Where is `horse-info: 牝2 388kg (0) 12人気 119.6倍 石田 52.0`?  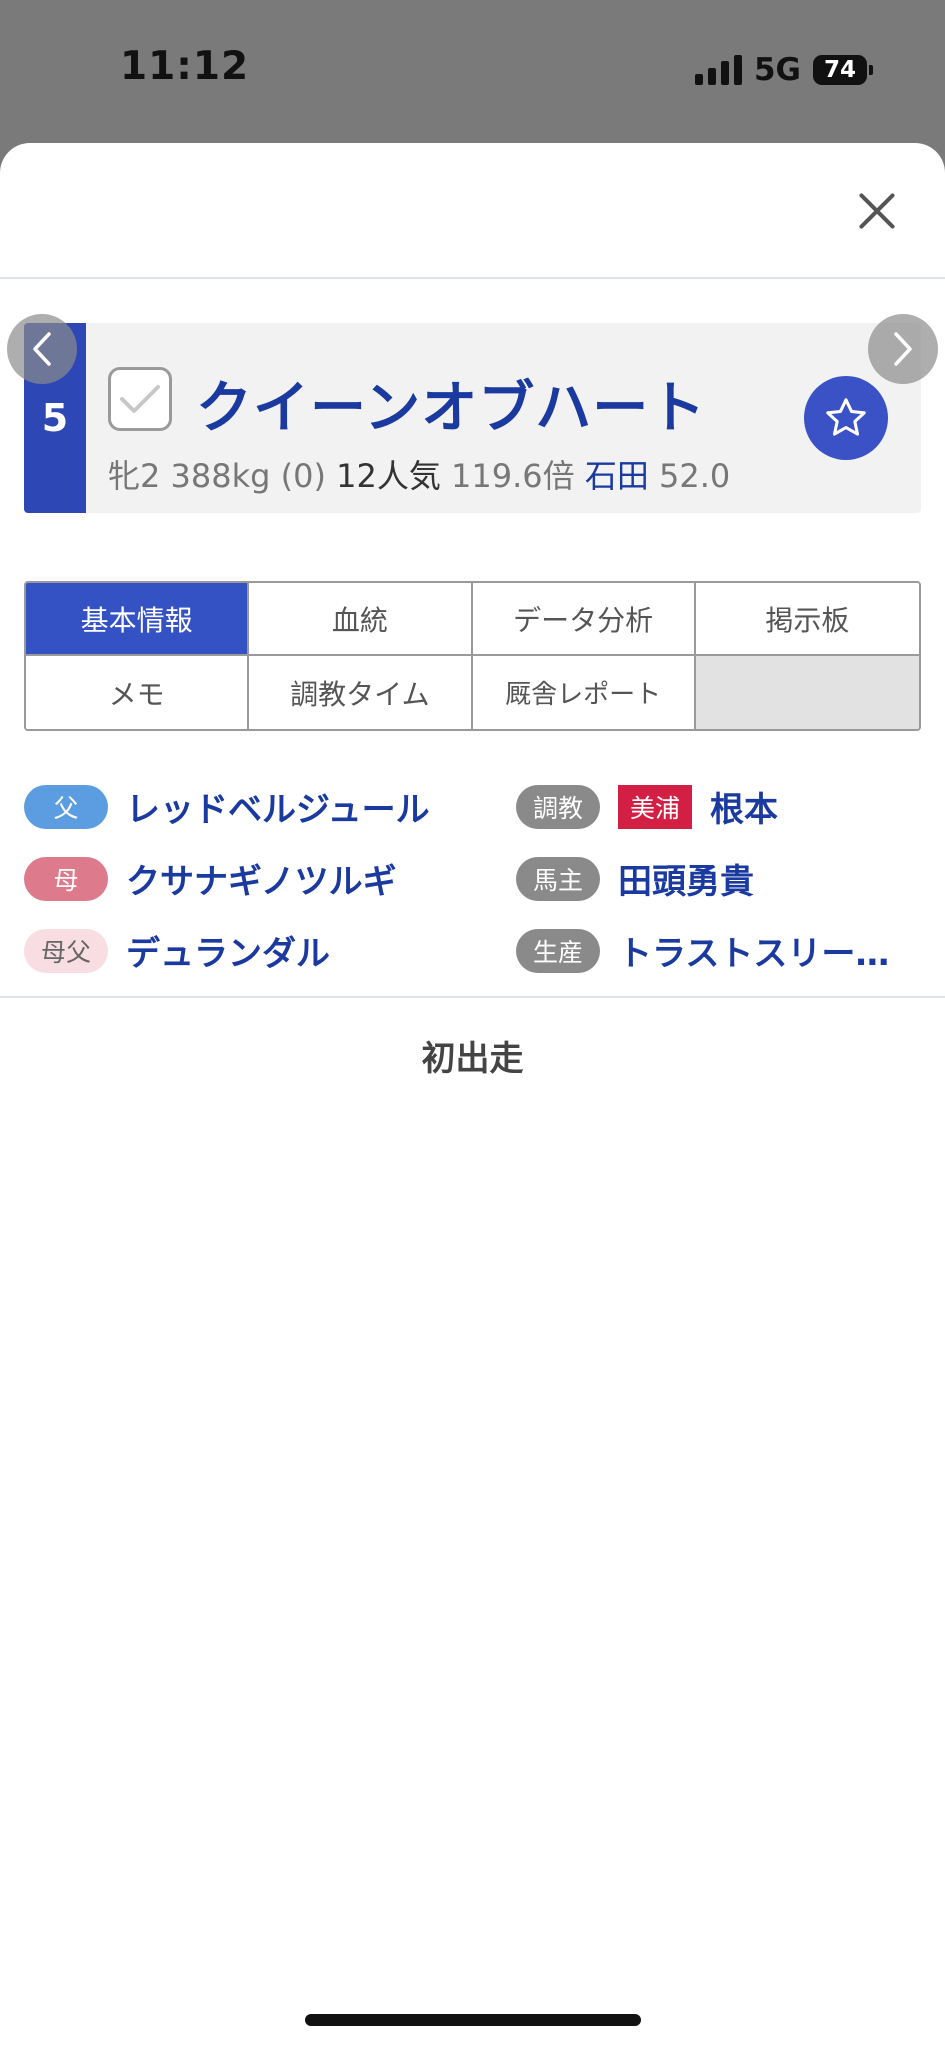
horse-info: 牝2 388kg (0) 12人気 119.6倍 石田 52.0 is located at coordinates (419, 474).